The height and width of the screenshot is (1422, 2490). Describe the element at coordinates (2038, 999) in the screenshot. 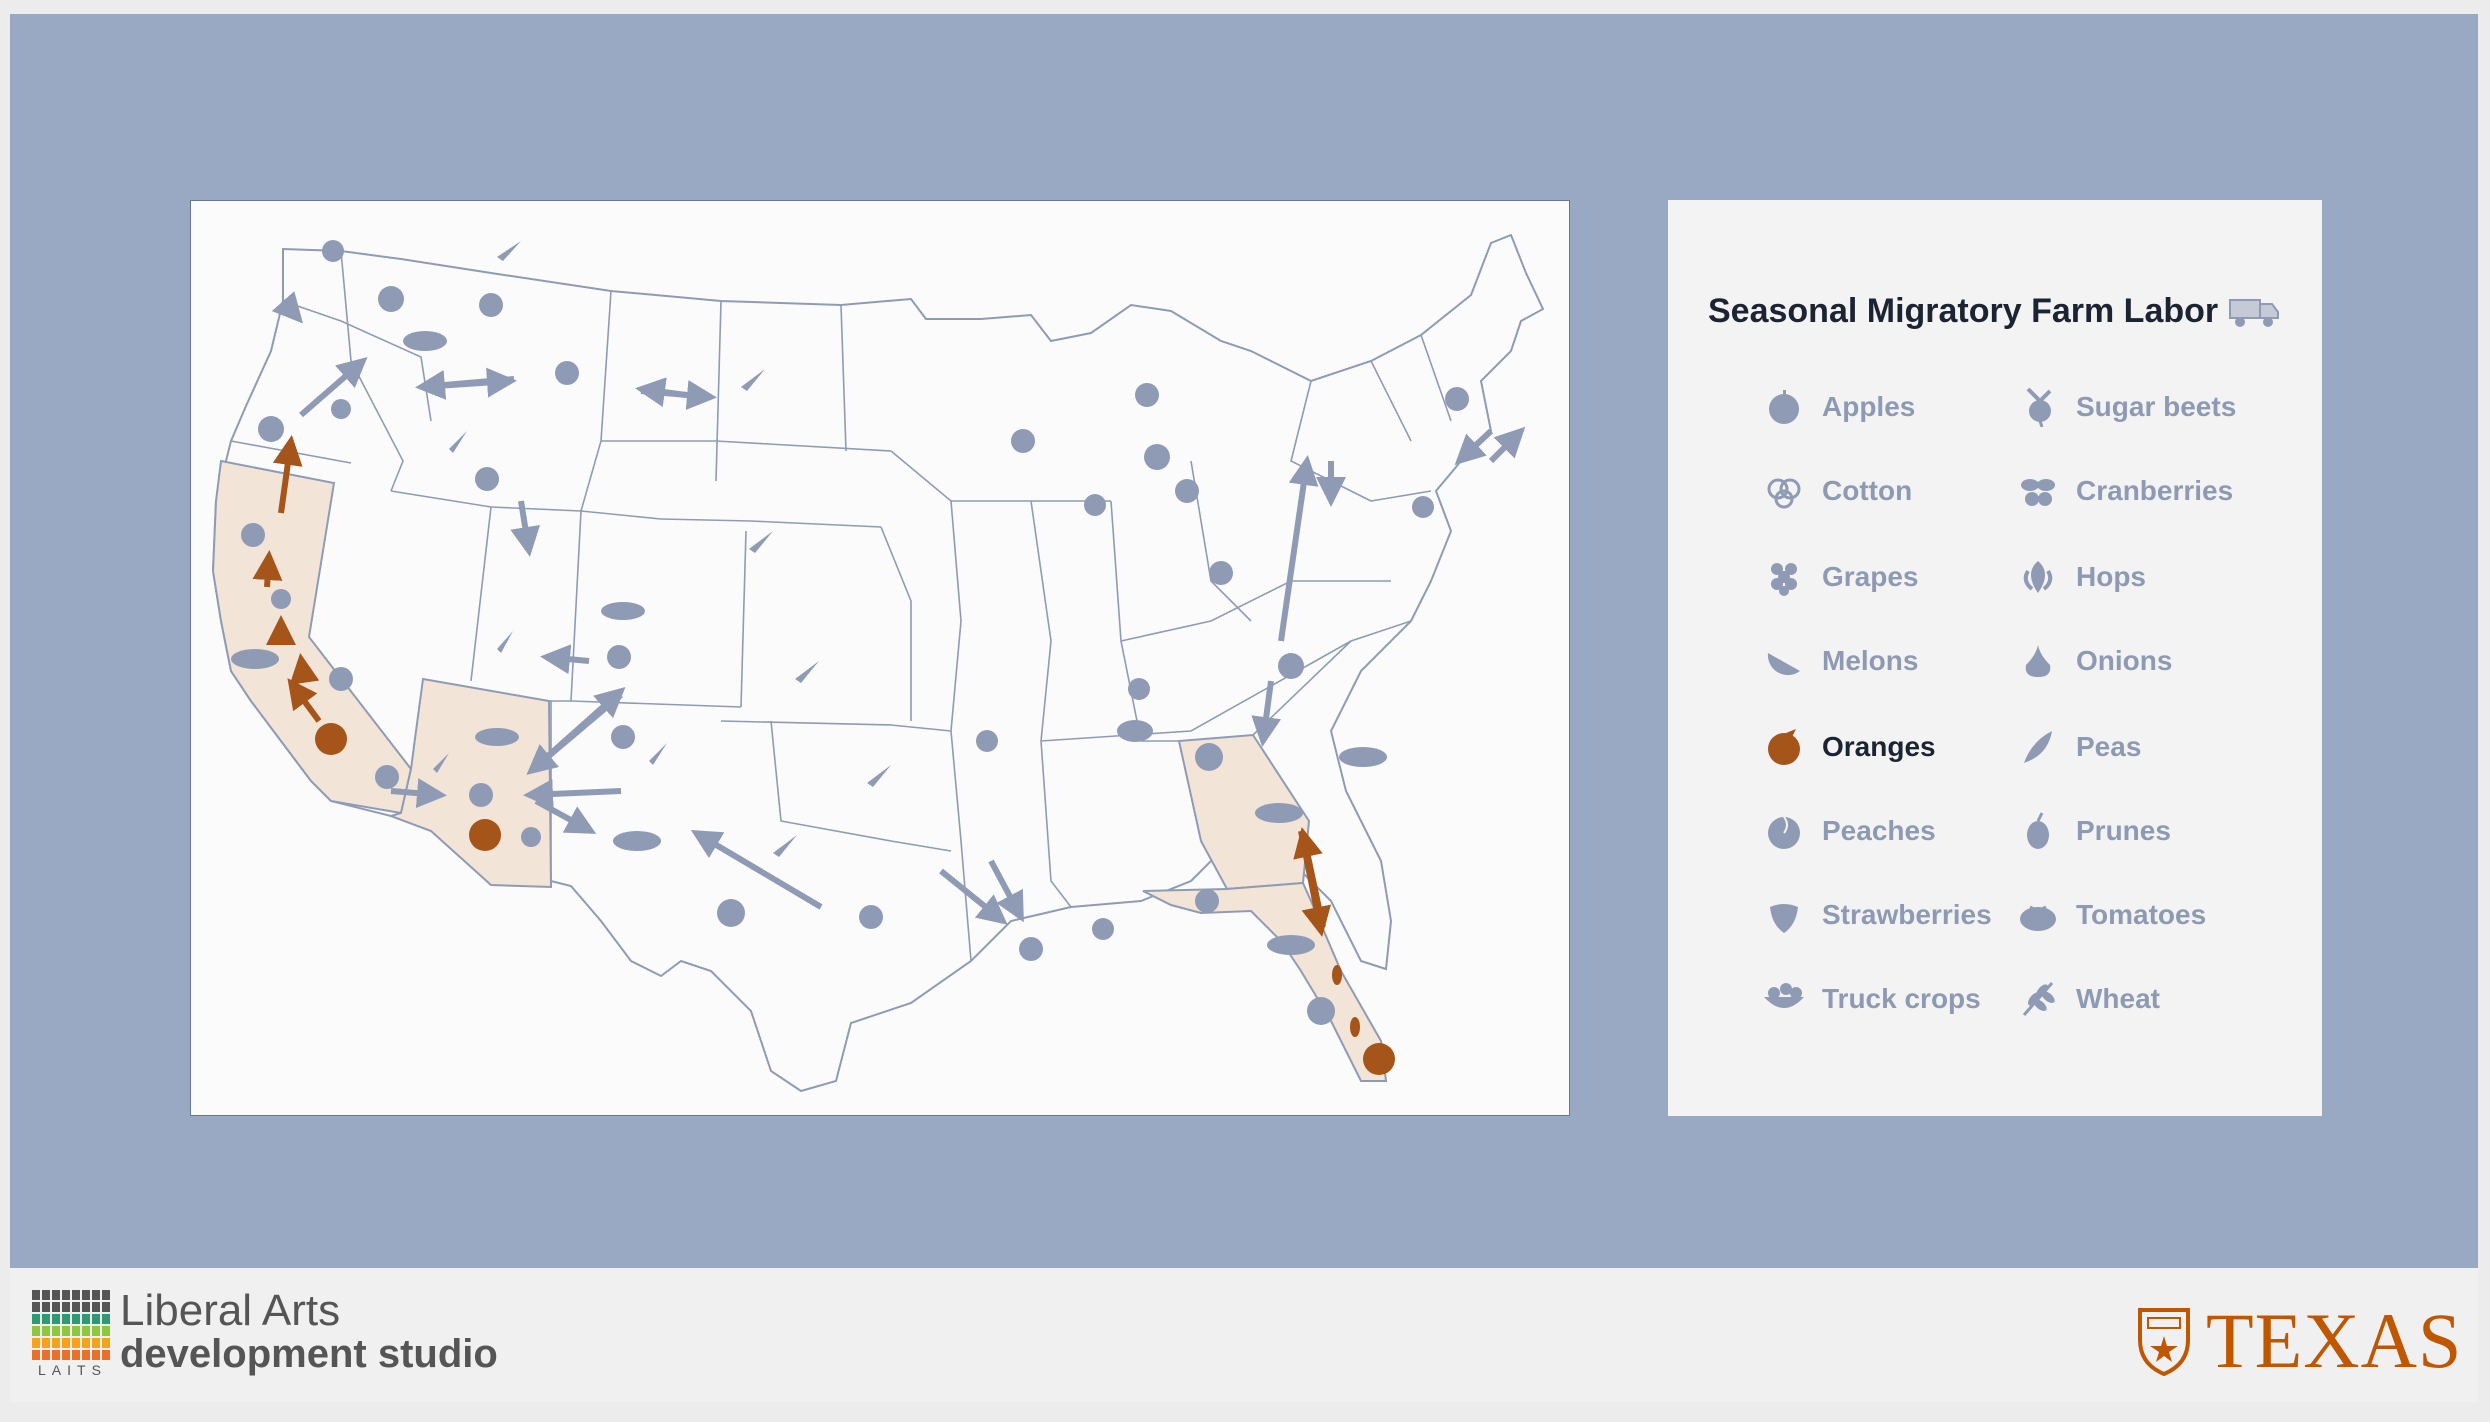

I see `wheat-icon` at that location.